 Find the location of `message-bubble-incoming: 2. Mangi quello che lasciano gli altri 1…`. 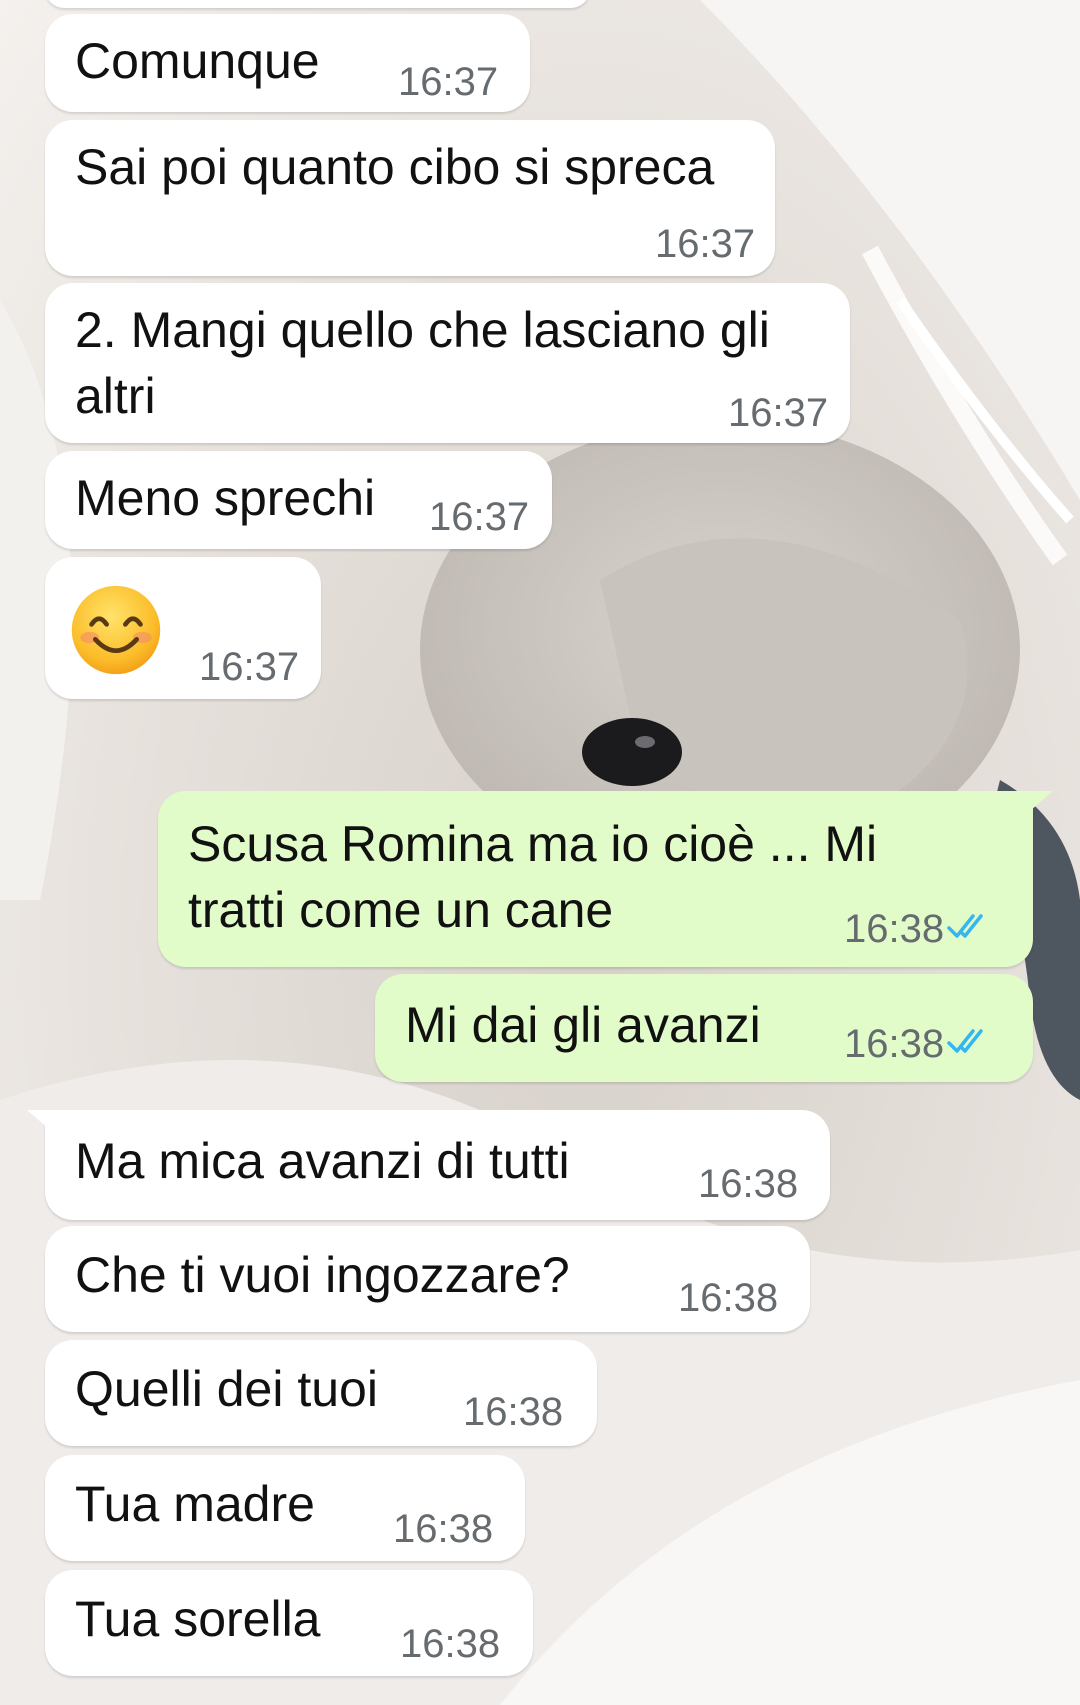

message-bubble-incoming: 2. Mangi quello che lasciano gli altri 1… is located at coordinates (447, 363).